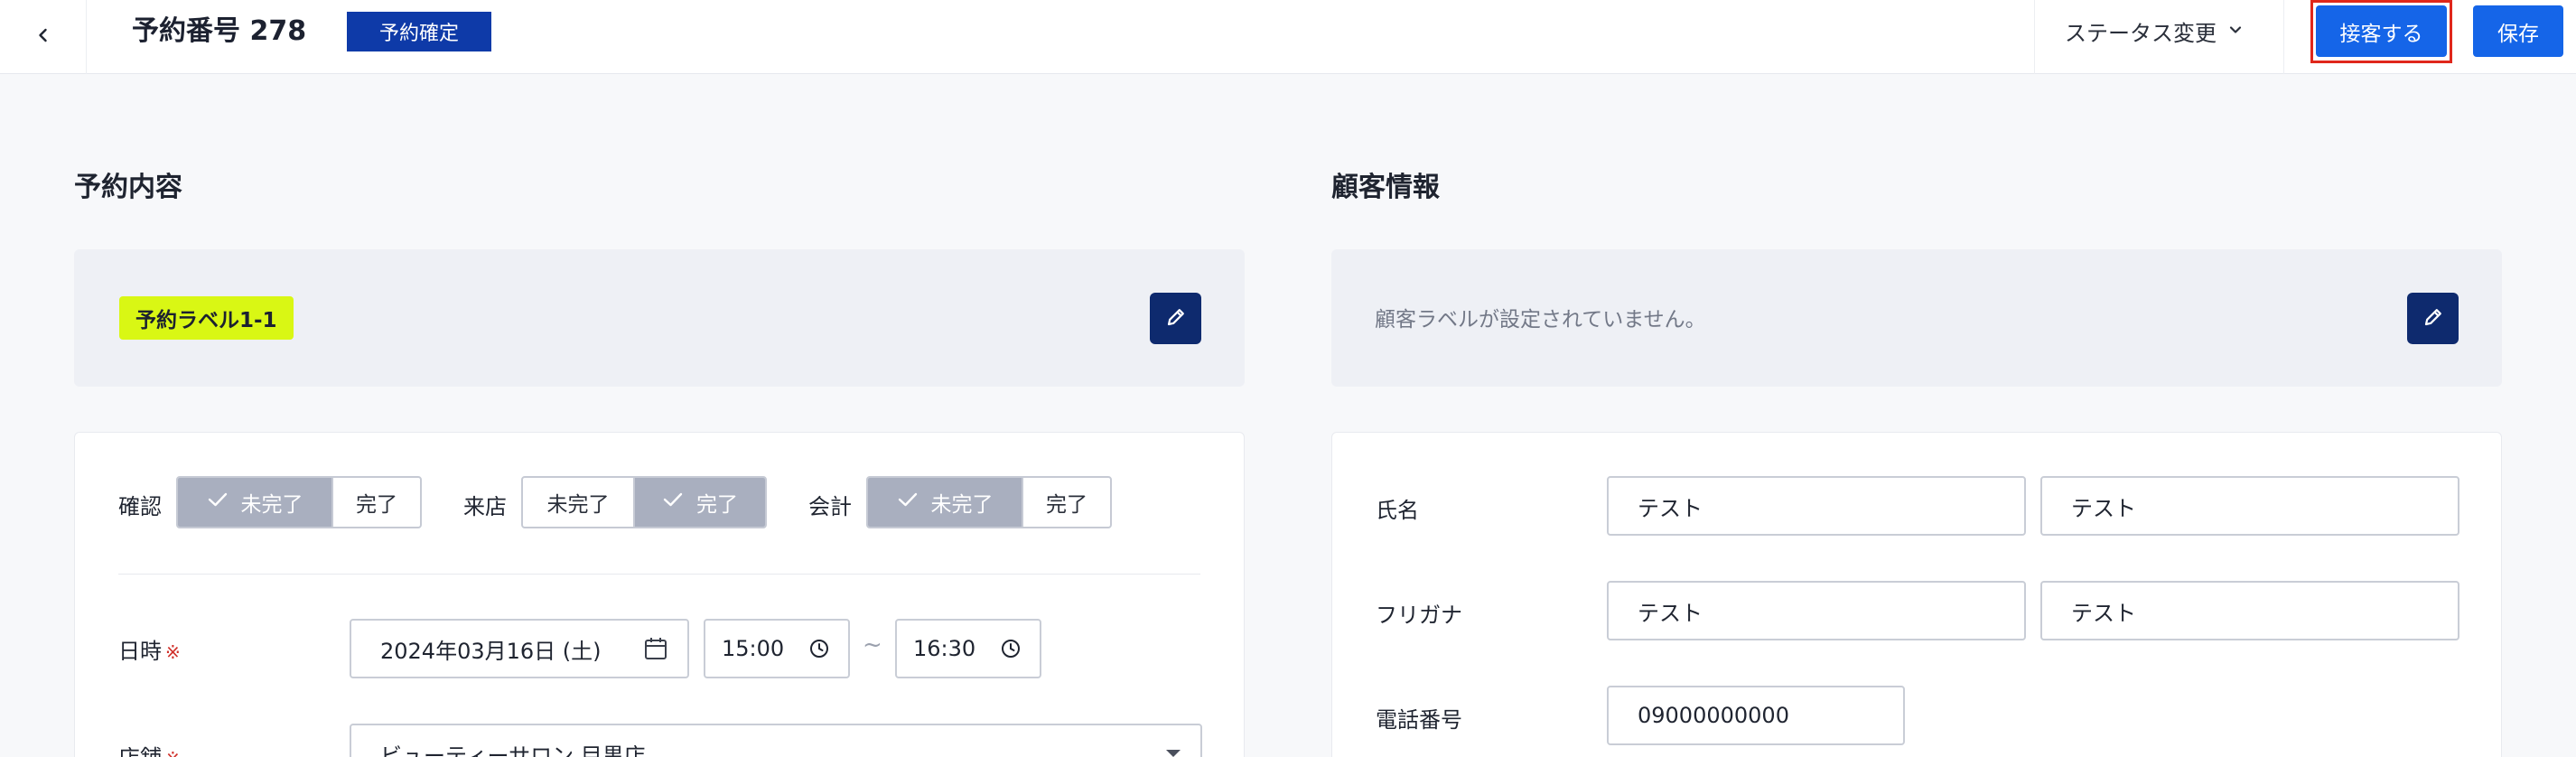 This screenshot has width=2576, height=757. What do you see at coordinates (1713, 716) in the screenshot?
I see `phone-value: 09000000000` at bounding box center [1713, 716].